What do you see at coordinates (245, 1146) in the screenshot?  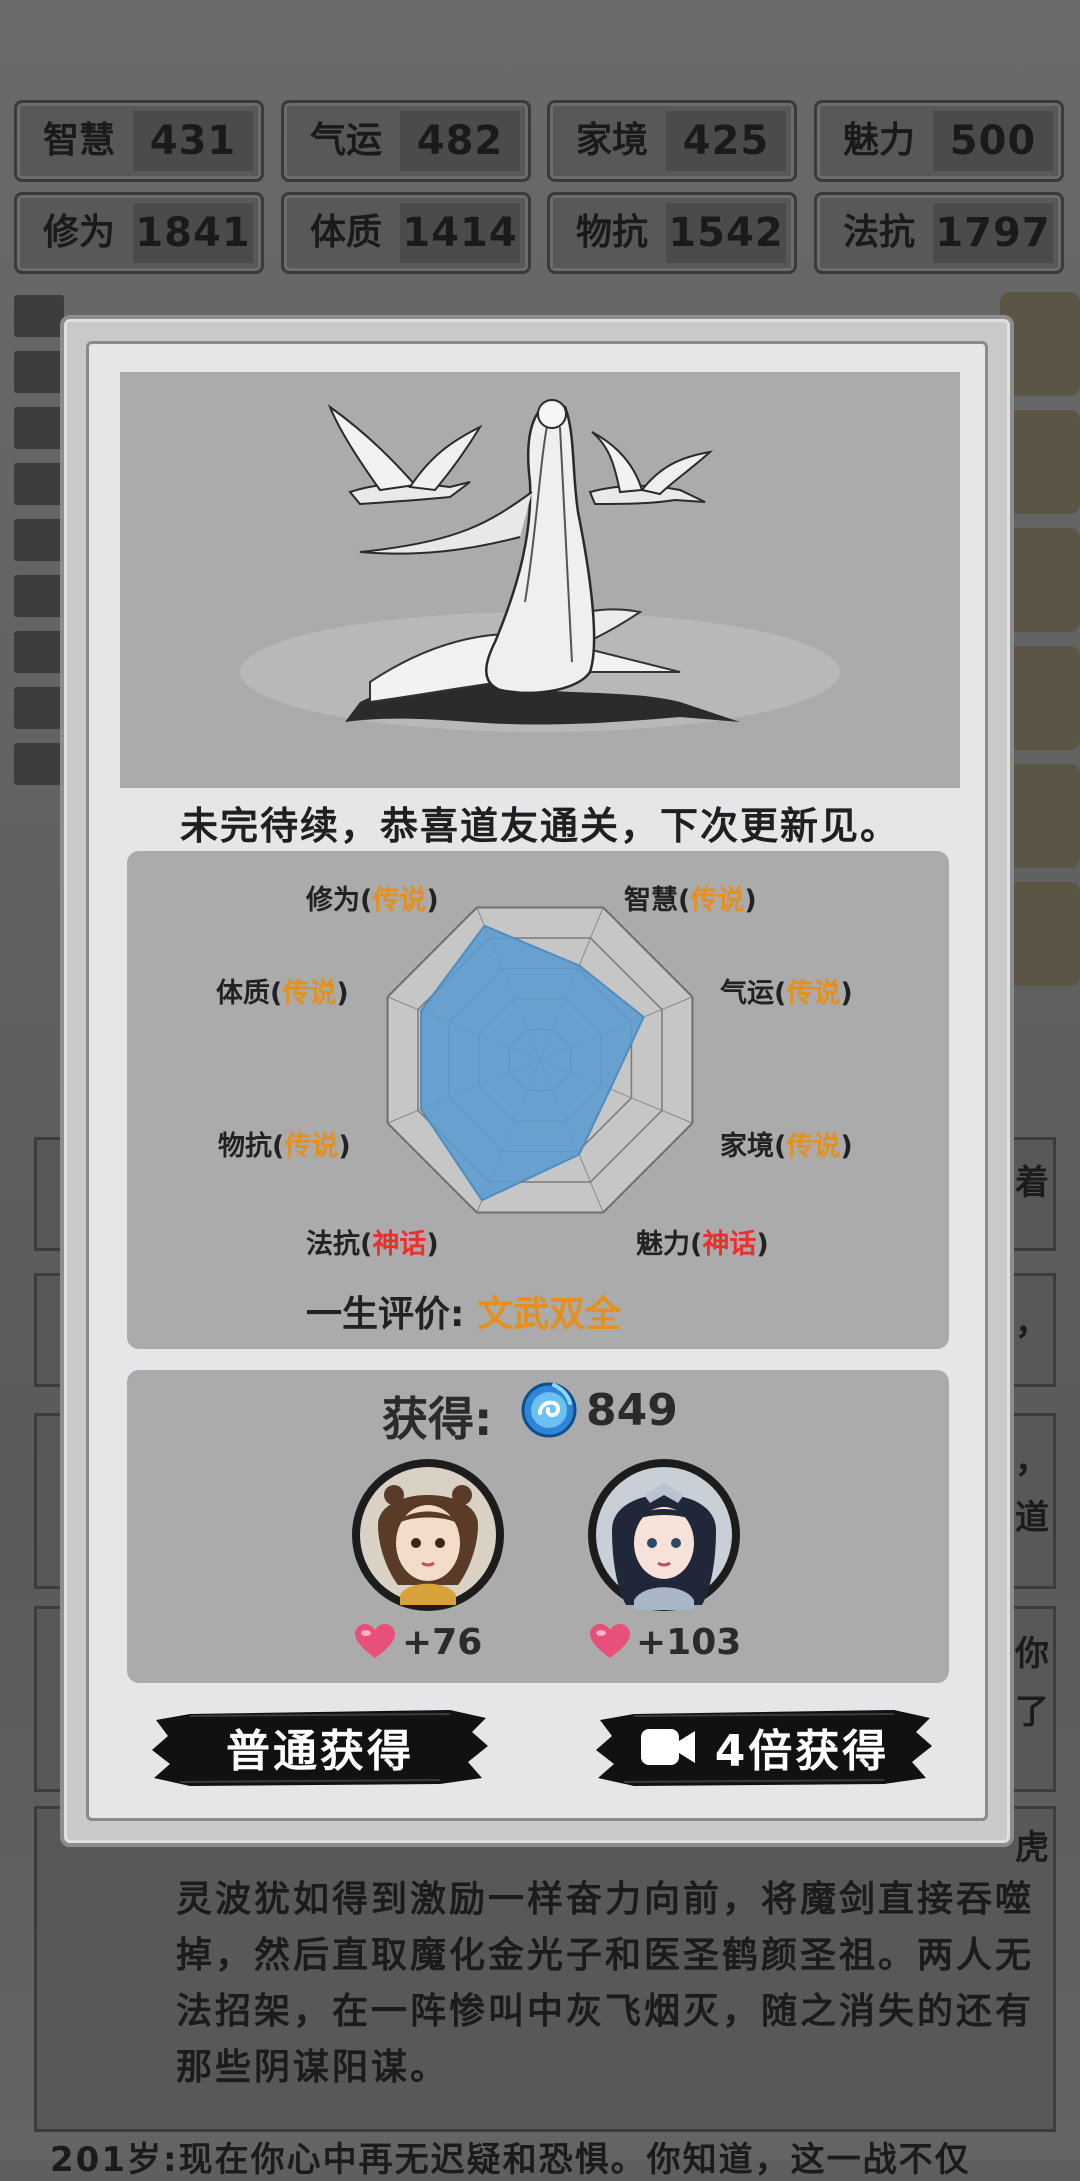 I see `radar-attr-name: 物抗` at bounding box center [245, 1146].